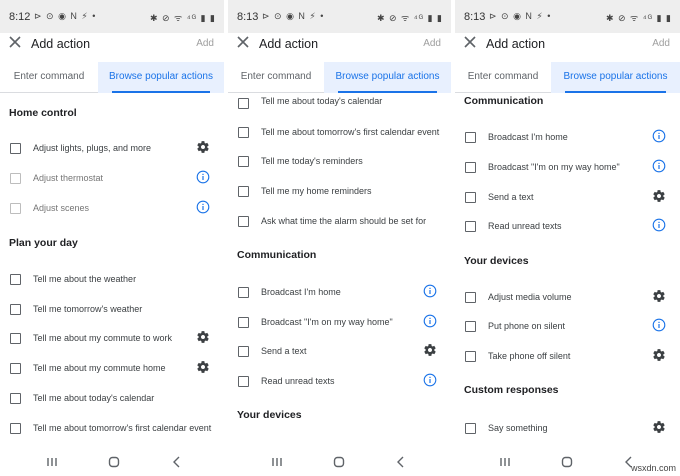  I want to click on list-item: Tell me my home reminders, so click(339, 193).